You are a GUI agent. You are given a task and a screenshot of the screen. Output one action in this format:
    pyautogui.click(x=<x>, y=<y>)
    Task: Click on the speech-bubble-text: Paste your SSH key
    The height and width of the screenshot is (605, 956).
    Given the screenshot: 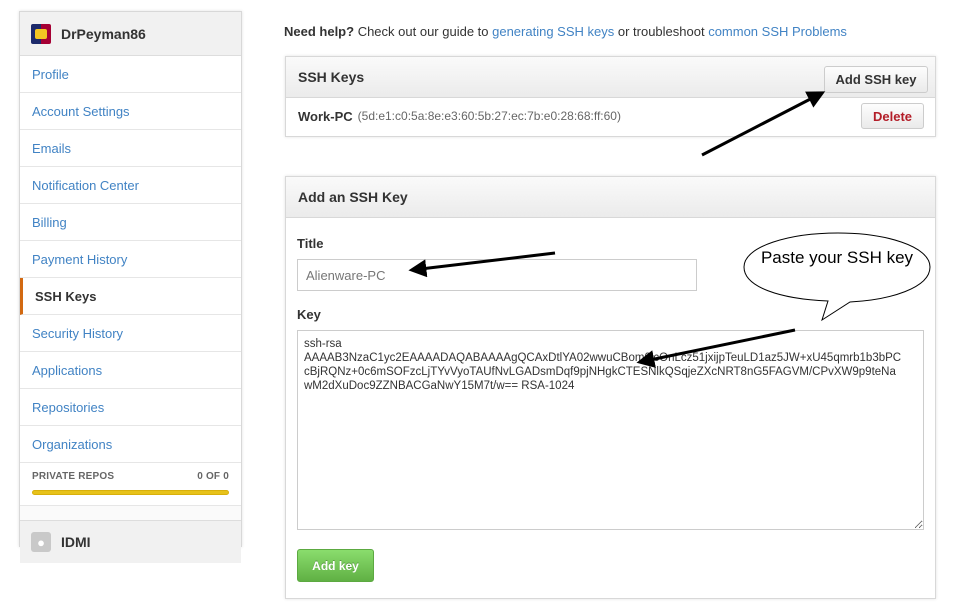 What is the action you would take?
    pyautogui.click(x=837, y=257)
    